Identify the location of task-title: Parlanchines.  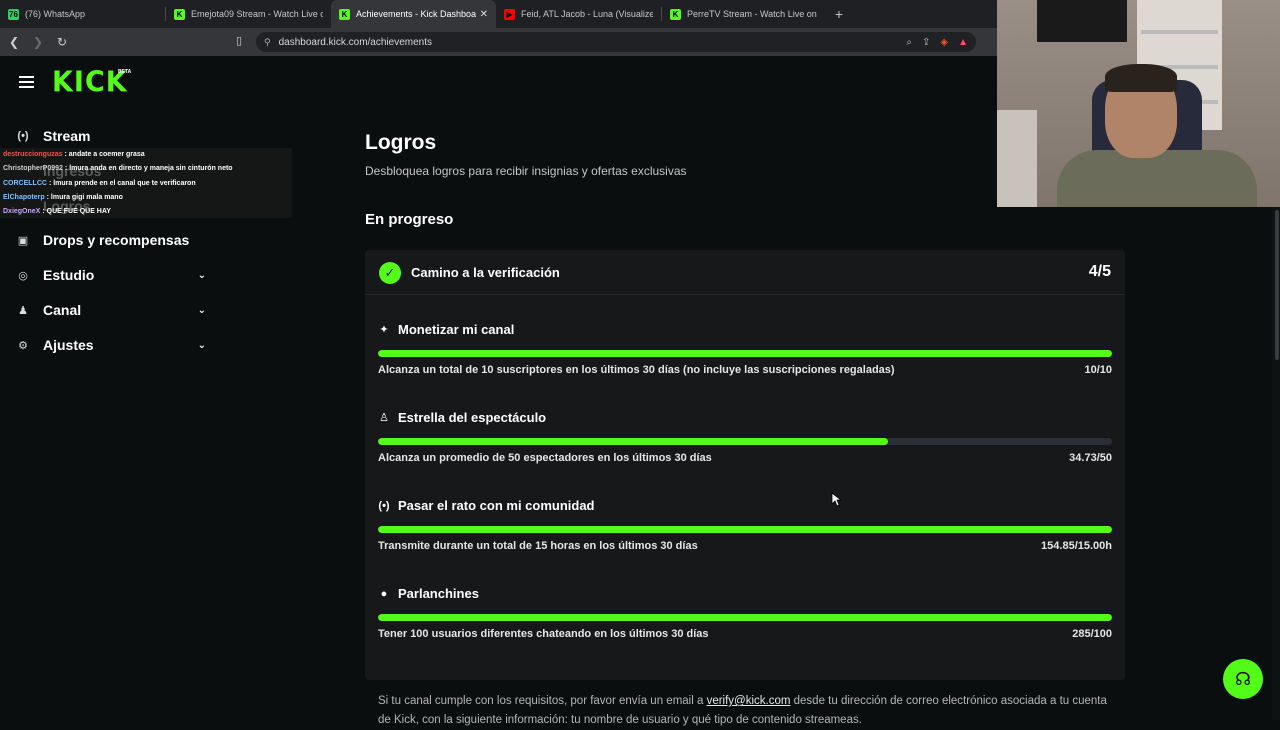
(438, 593).